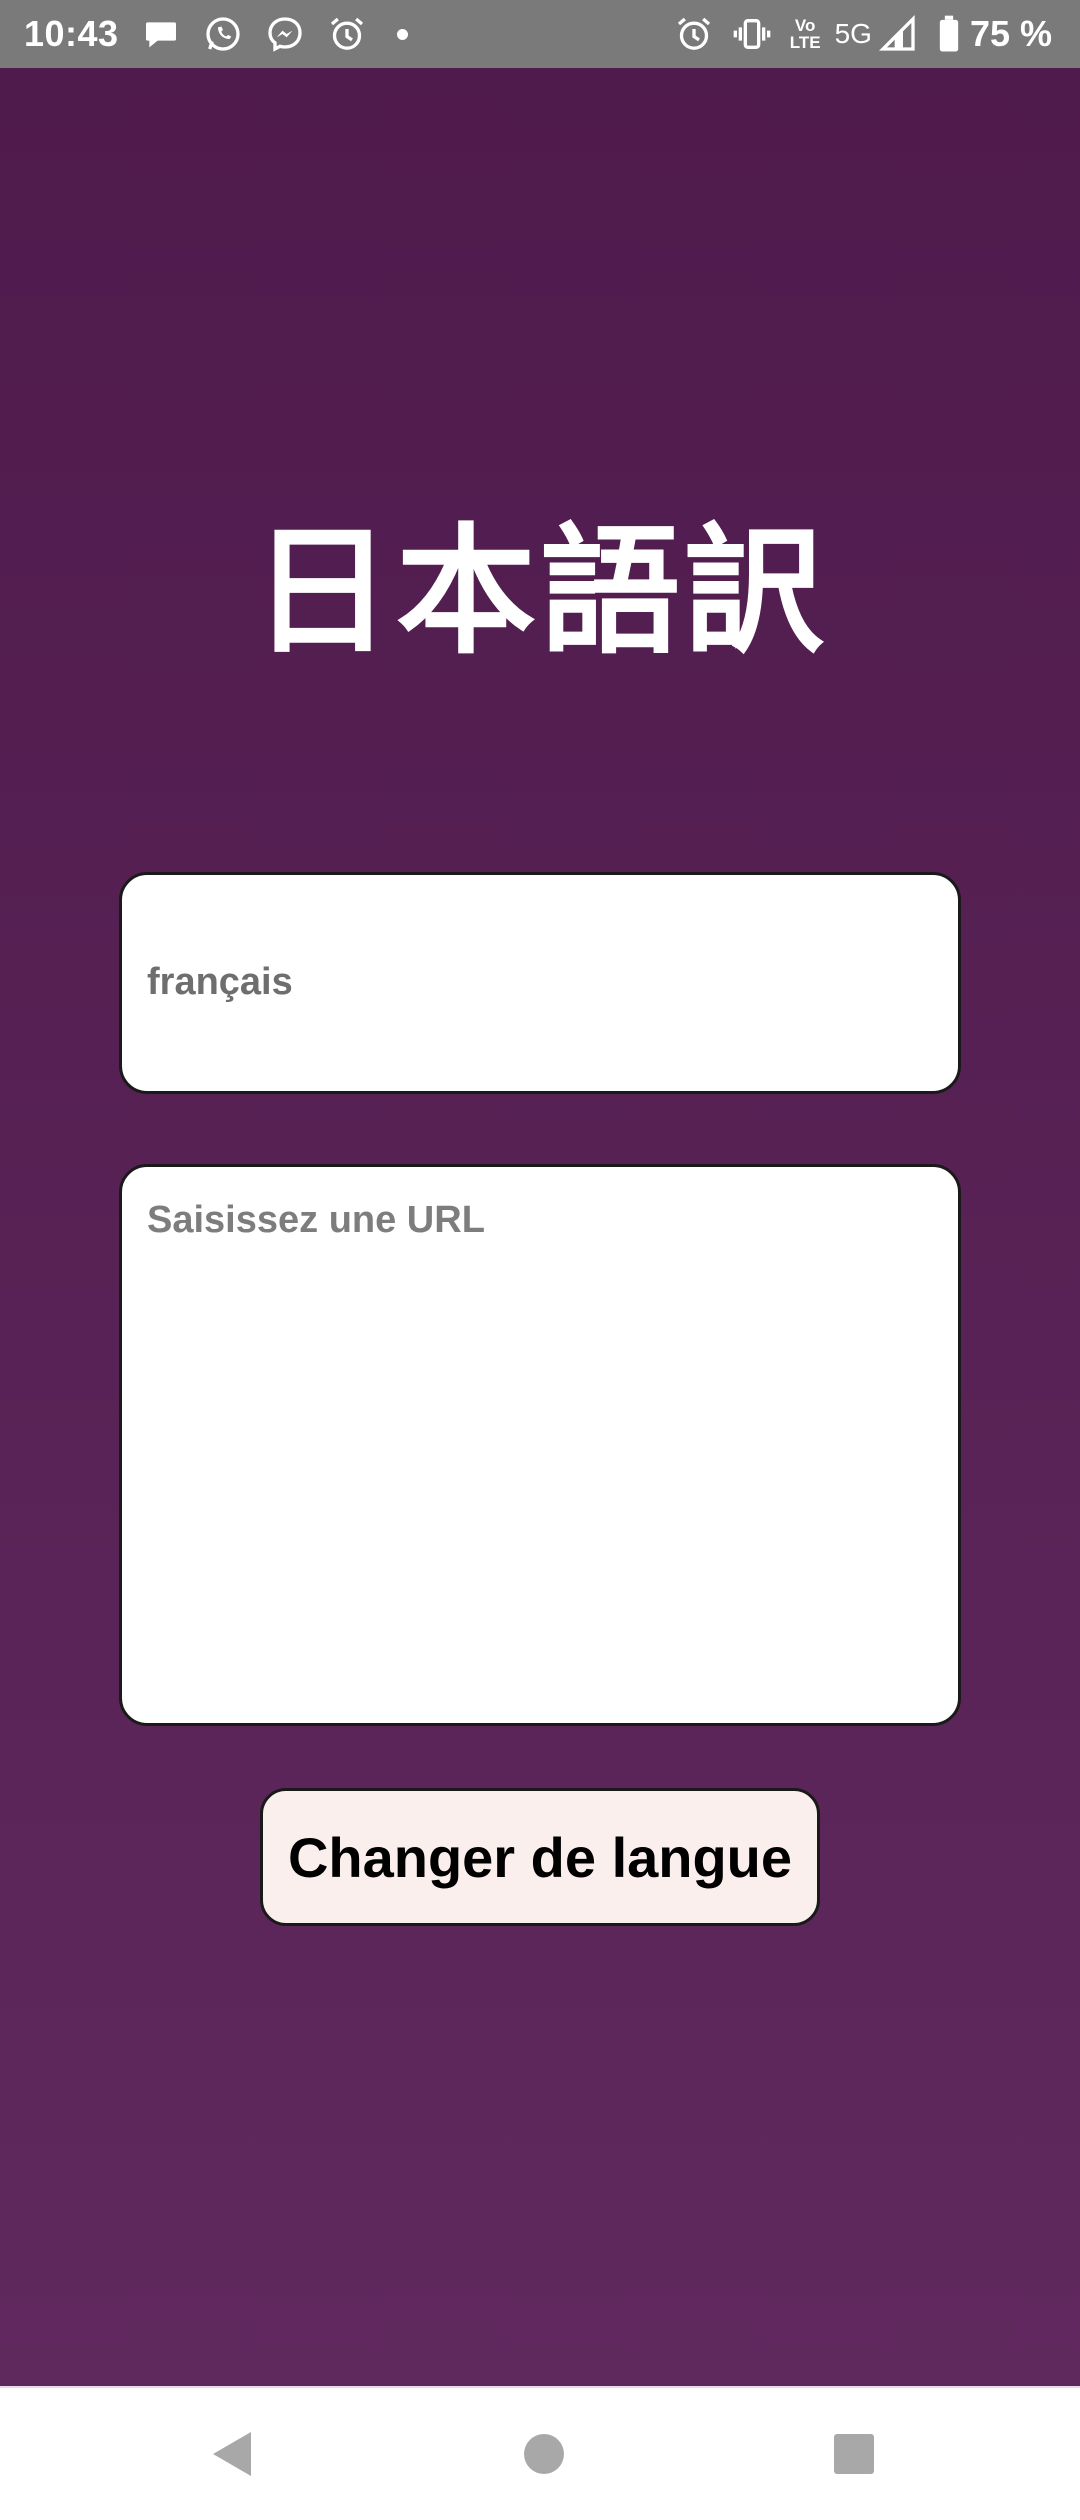 The width and height of the screenshot is (1080, 2520). I want to click on volte-bottom-label: LTE, so click(805, 42).